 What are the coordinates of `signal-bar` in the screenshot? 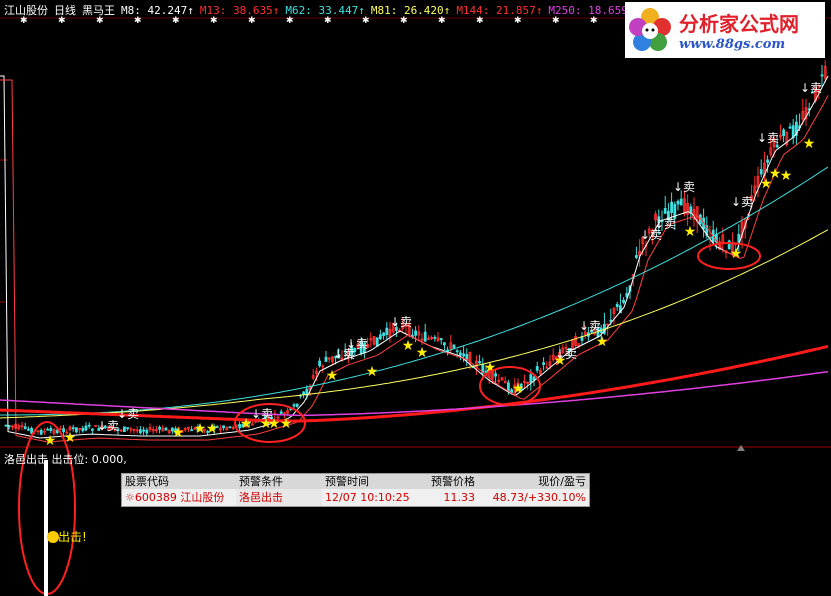 It's located at (46, 528).